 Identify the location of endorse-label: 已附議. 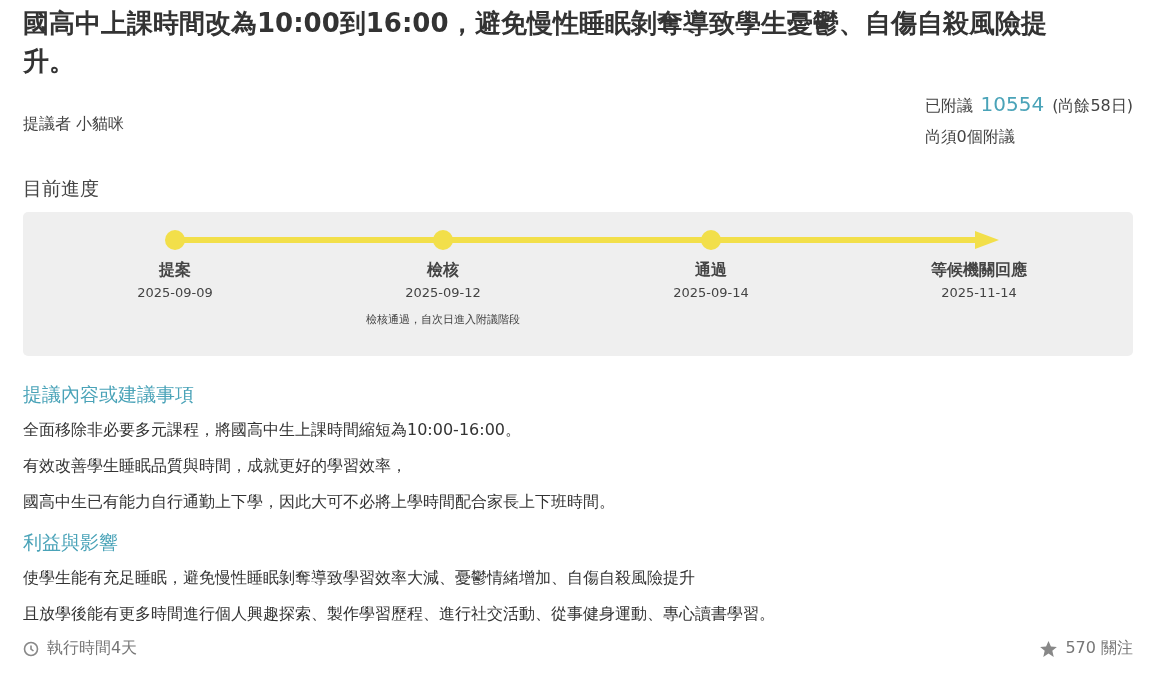
(948, 106).